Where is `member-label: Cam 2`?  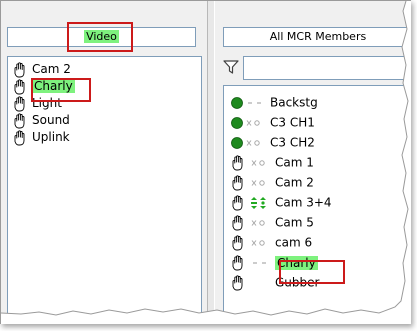 member-label: Cam 2 is located at coordinates (294, 182).